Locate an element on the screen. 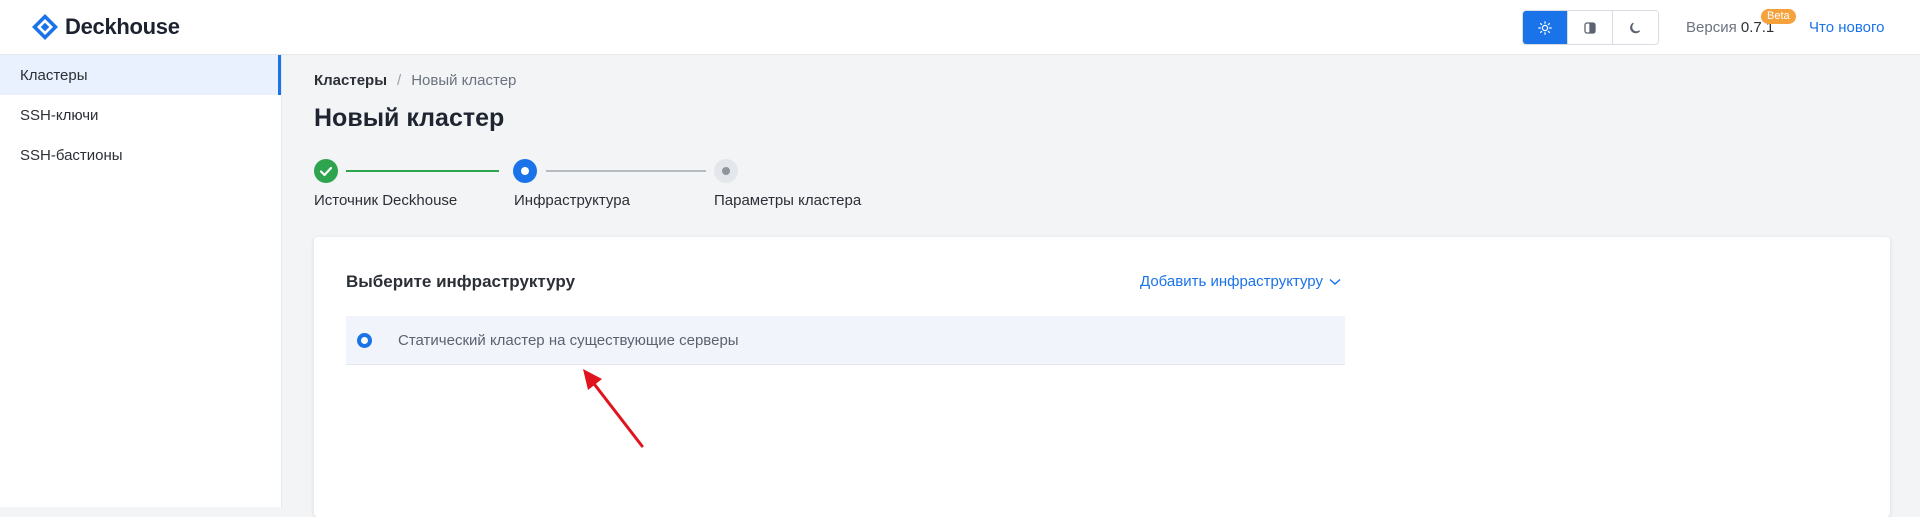  whats-new-link: Что нового is located at coordinates (1846, 27).